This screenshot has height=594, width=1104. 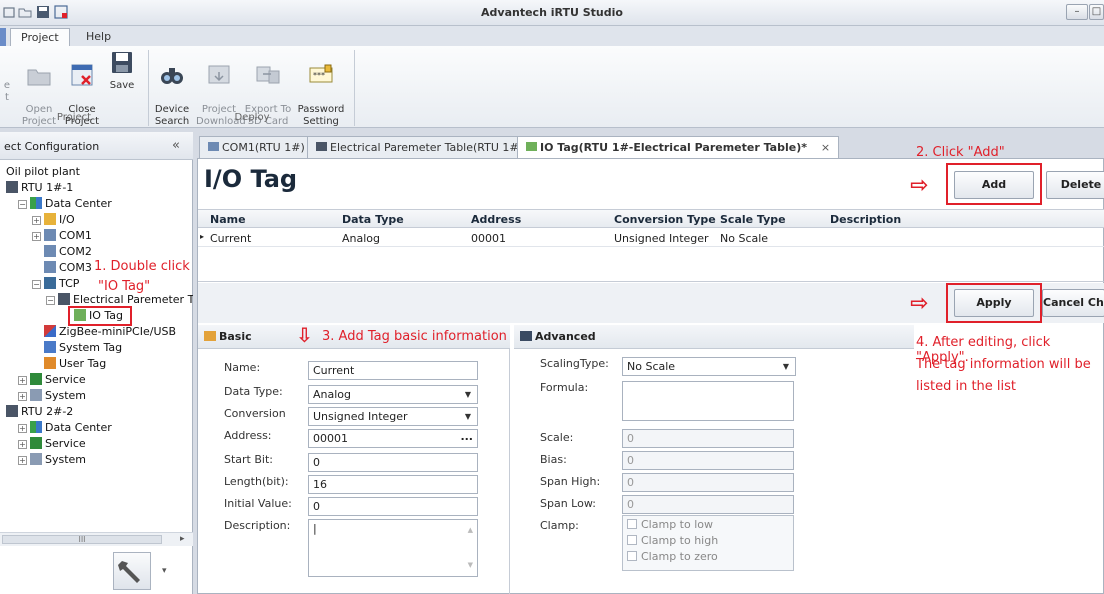 What do you see at coordinates (393, 506) in the screenshot?
I see `initial-value-field: 0` at bounding box center [393, 506].